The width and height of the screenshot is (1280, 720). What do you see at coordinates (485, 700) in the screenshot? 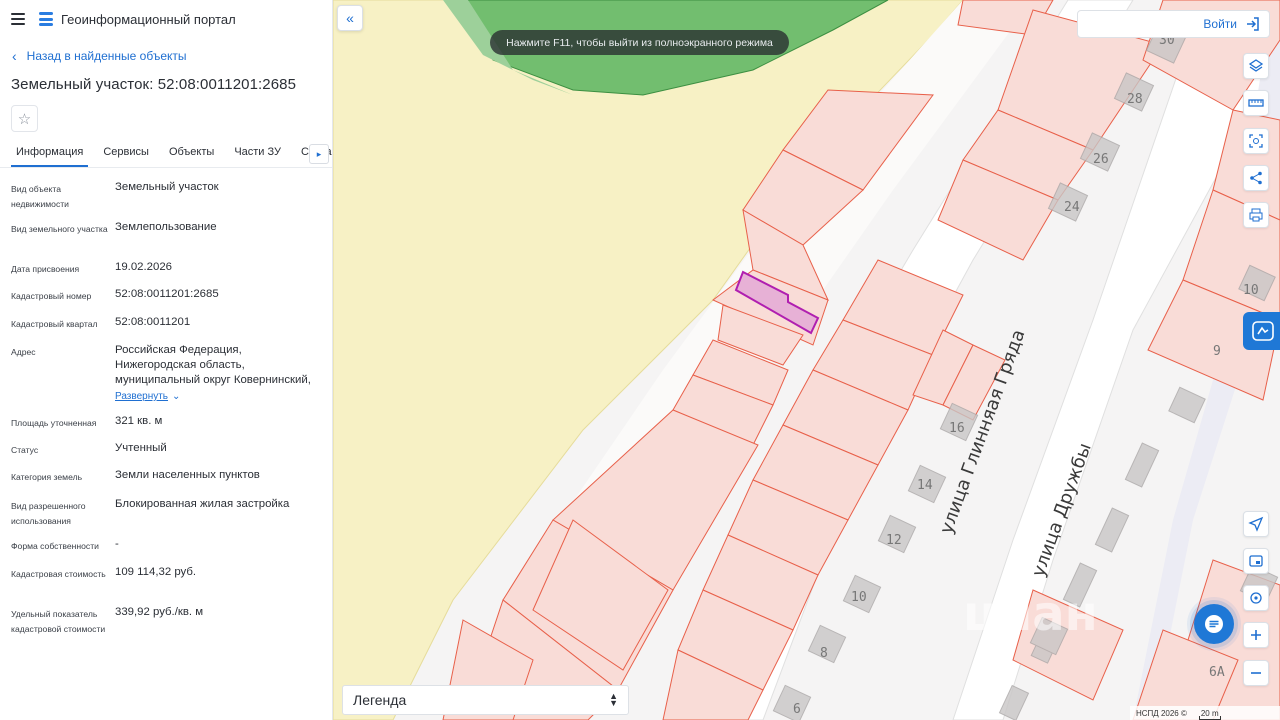
I see `legend-selector: Легенда ▲ ▼` at bounding box center [485, 700].